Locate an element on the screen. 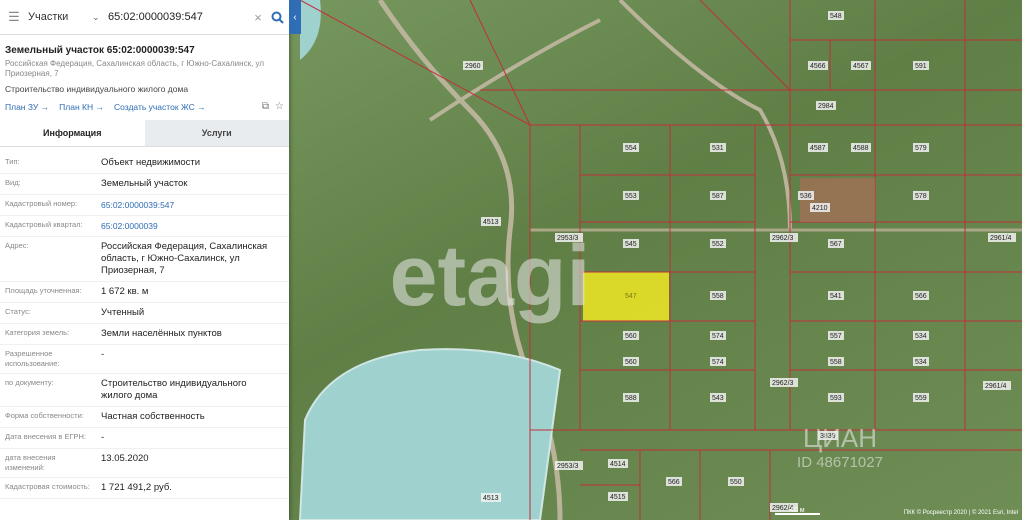 The width and height of the screenshot is (1022, 520). info-label: Разрешенное использование: is located at coordinates (32, 358).